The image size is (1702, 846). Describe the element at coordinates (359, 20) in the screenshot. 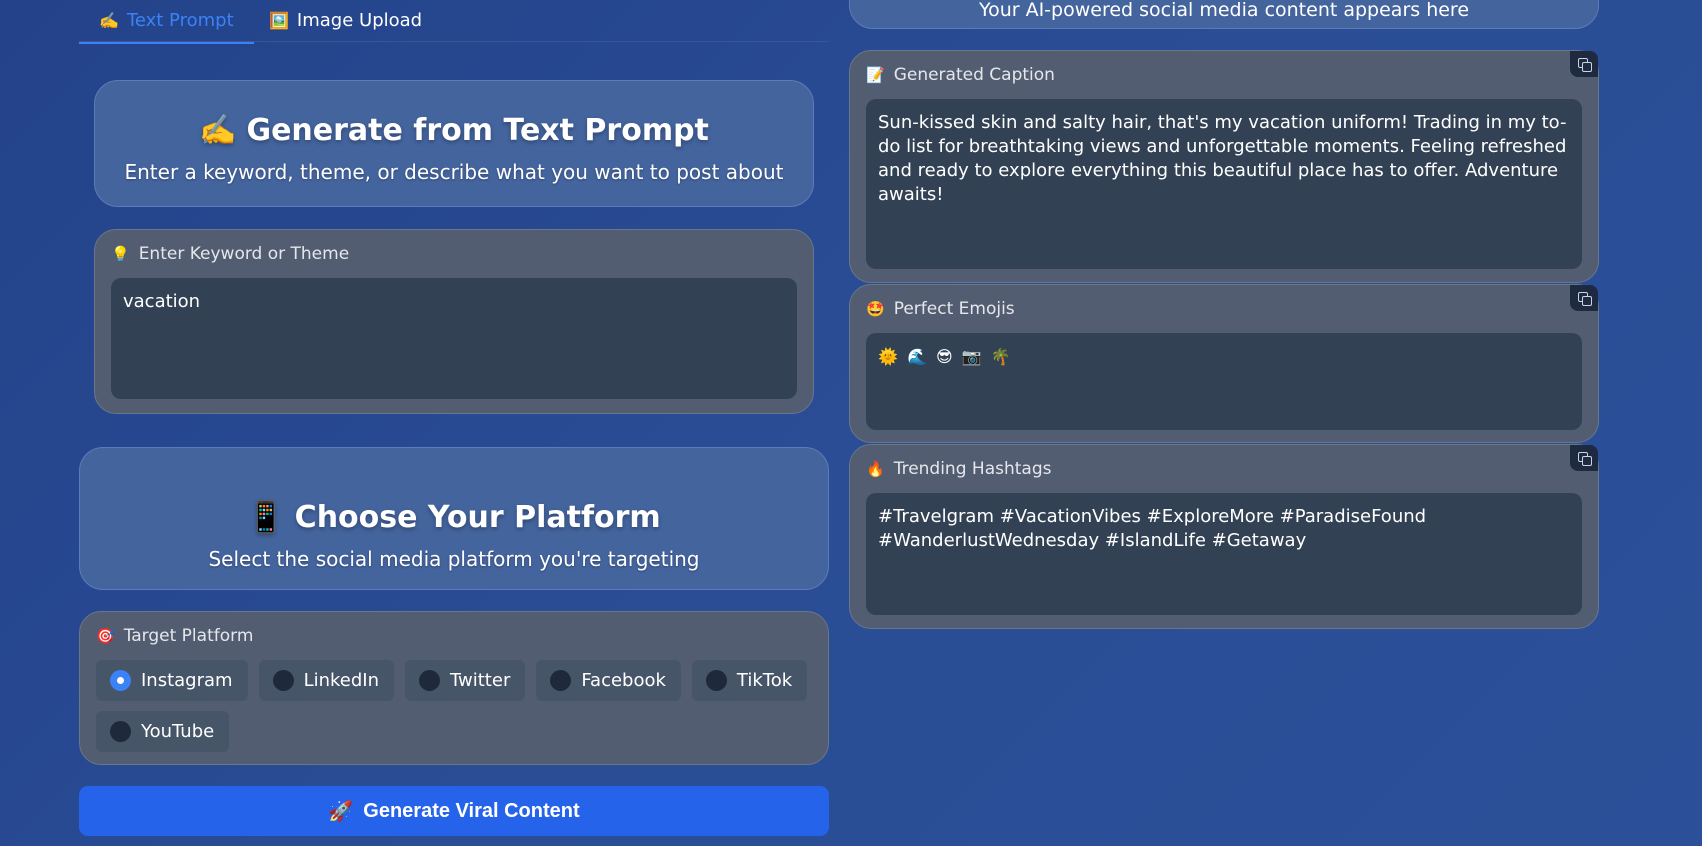

I see `tab-image-upload-label: Image Upload` at that location.